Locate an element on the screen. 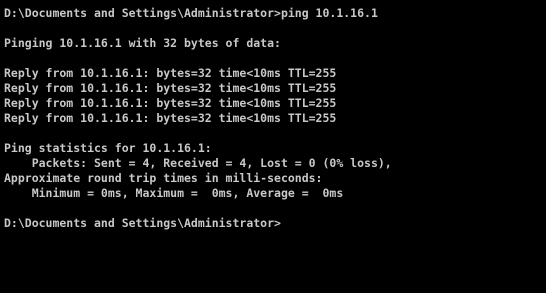  final-prompt: D:\Documents and Settings\Administrator> is located at coordinates (275, 223).